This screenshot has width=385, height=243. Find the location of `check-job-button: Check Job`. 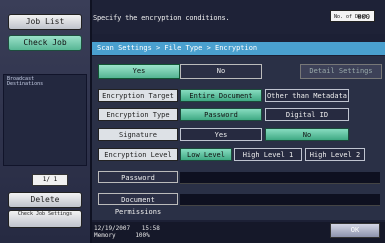

check-job-button: Check Job is located at coordinates (45, 43).